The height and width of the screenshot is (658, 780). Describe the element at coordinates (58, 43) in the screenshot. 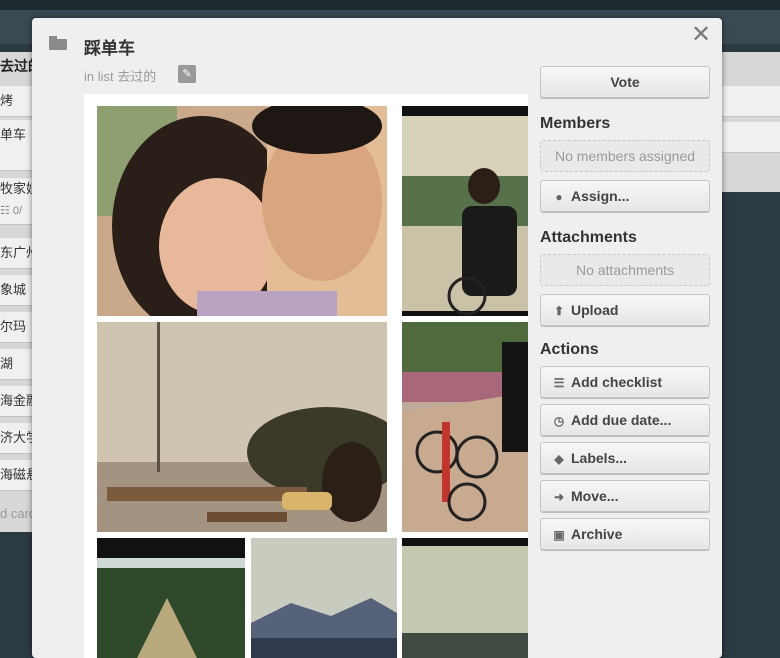

I see `card-icon` at that location.